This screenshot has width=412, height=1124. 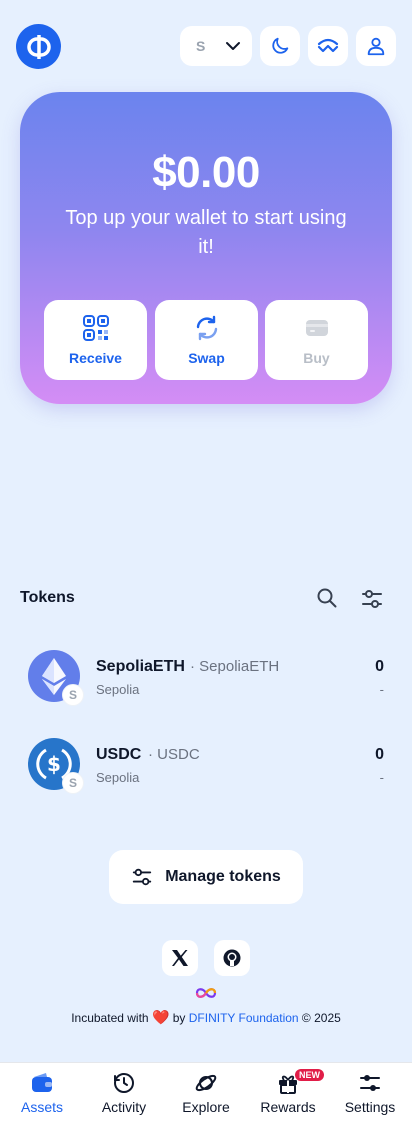 I want to click on token-search-button, so click(x=327, y=598).